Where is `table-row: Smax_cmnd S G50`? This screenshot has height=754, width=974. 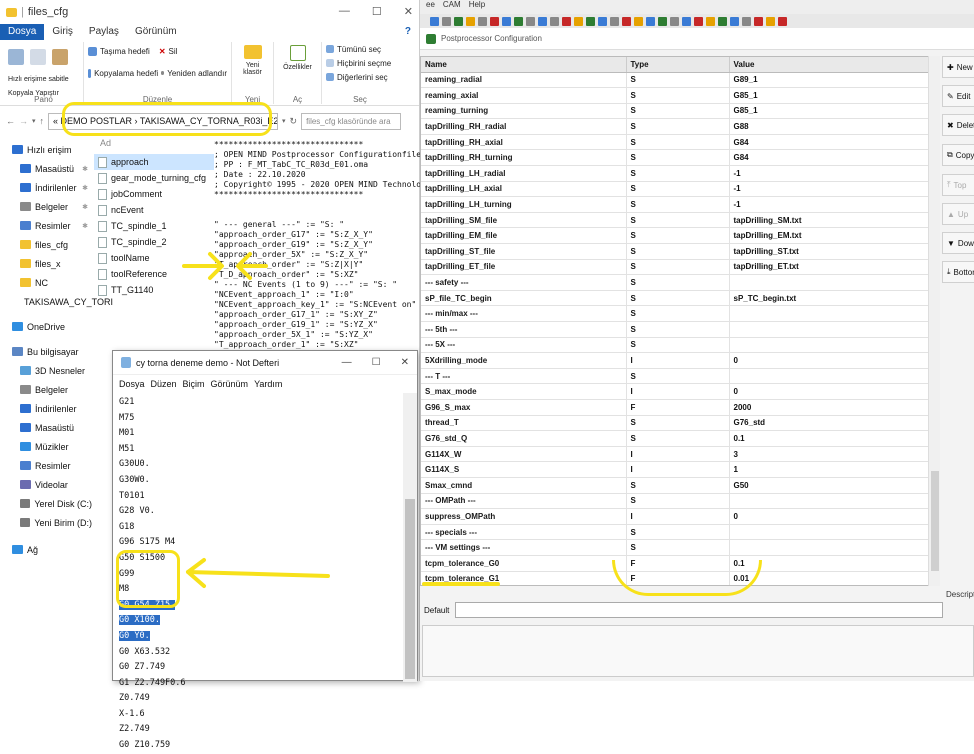 table-row: Smax_cmnd S G50 is located at coordinates (680, 485).